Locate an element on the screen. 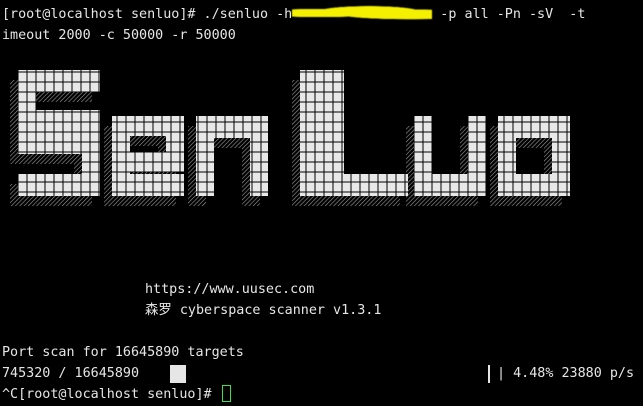 The image size is (643, 406). shell-prompt: [root@localhost senluo]# is located at coordinates (103, 14).